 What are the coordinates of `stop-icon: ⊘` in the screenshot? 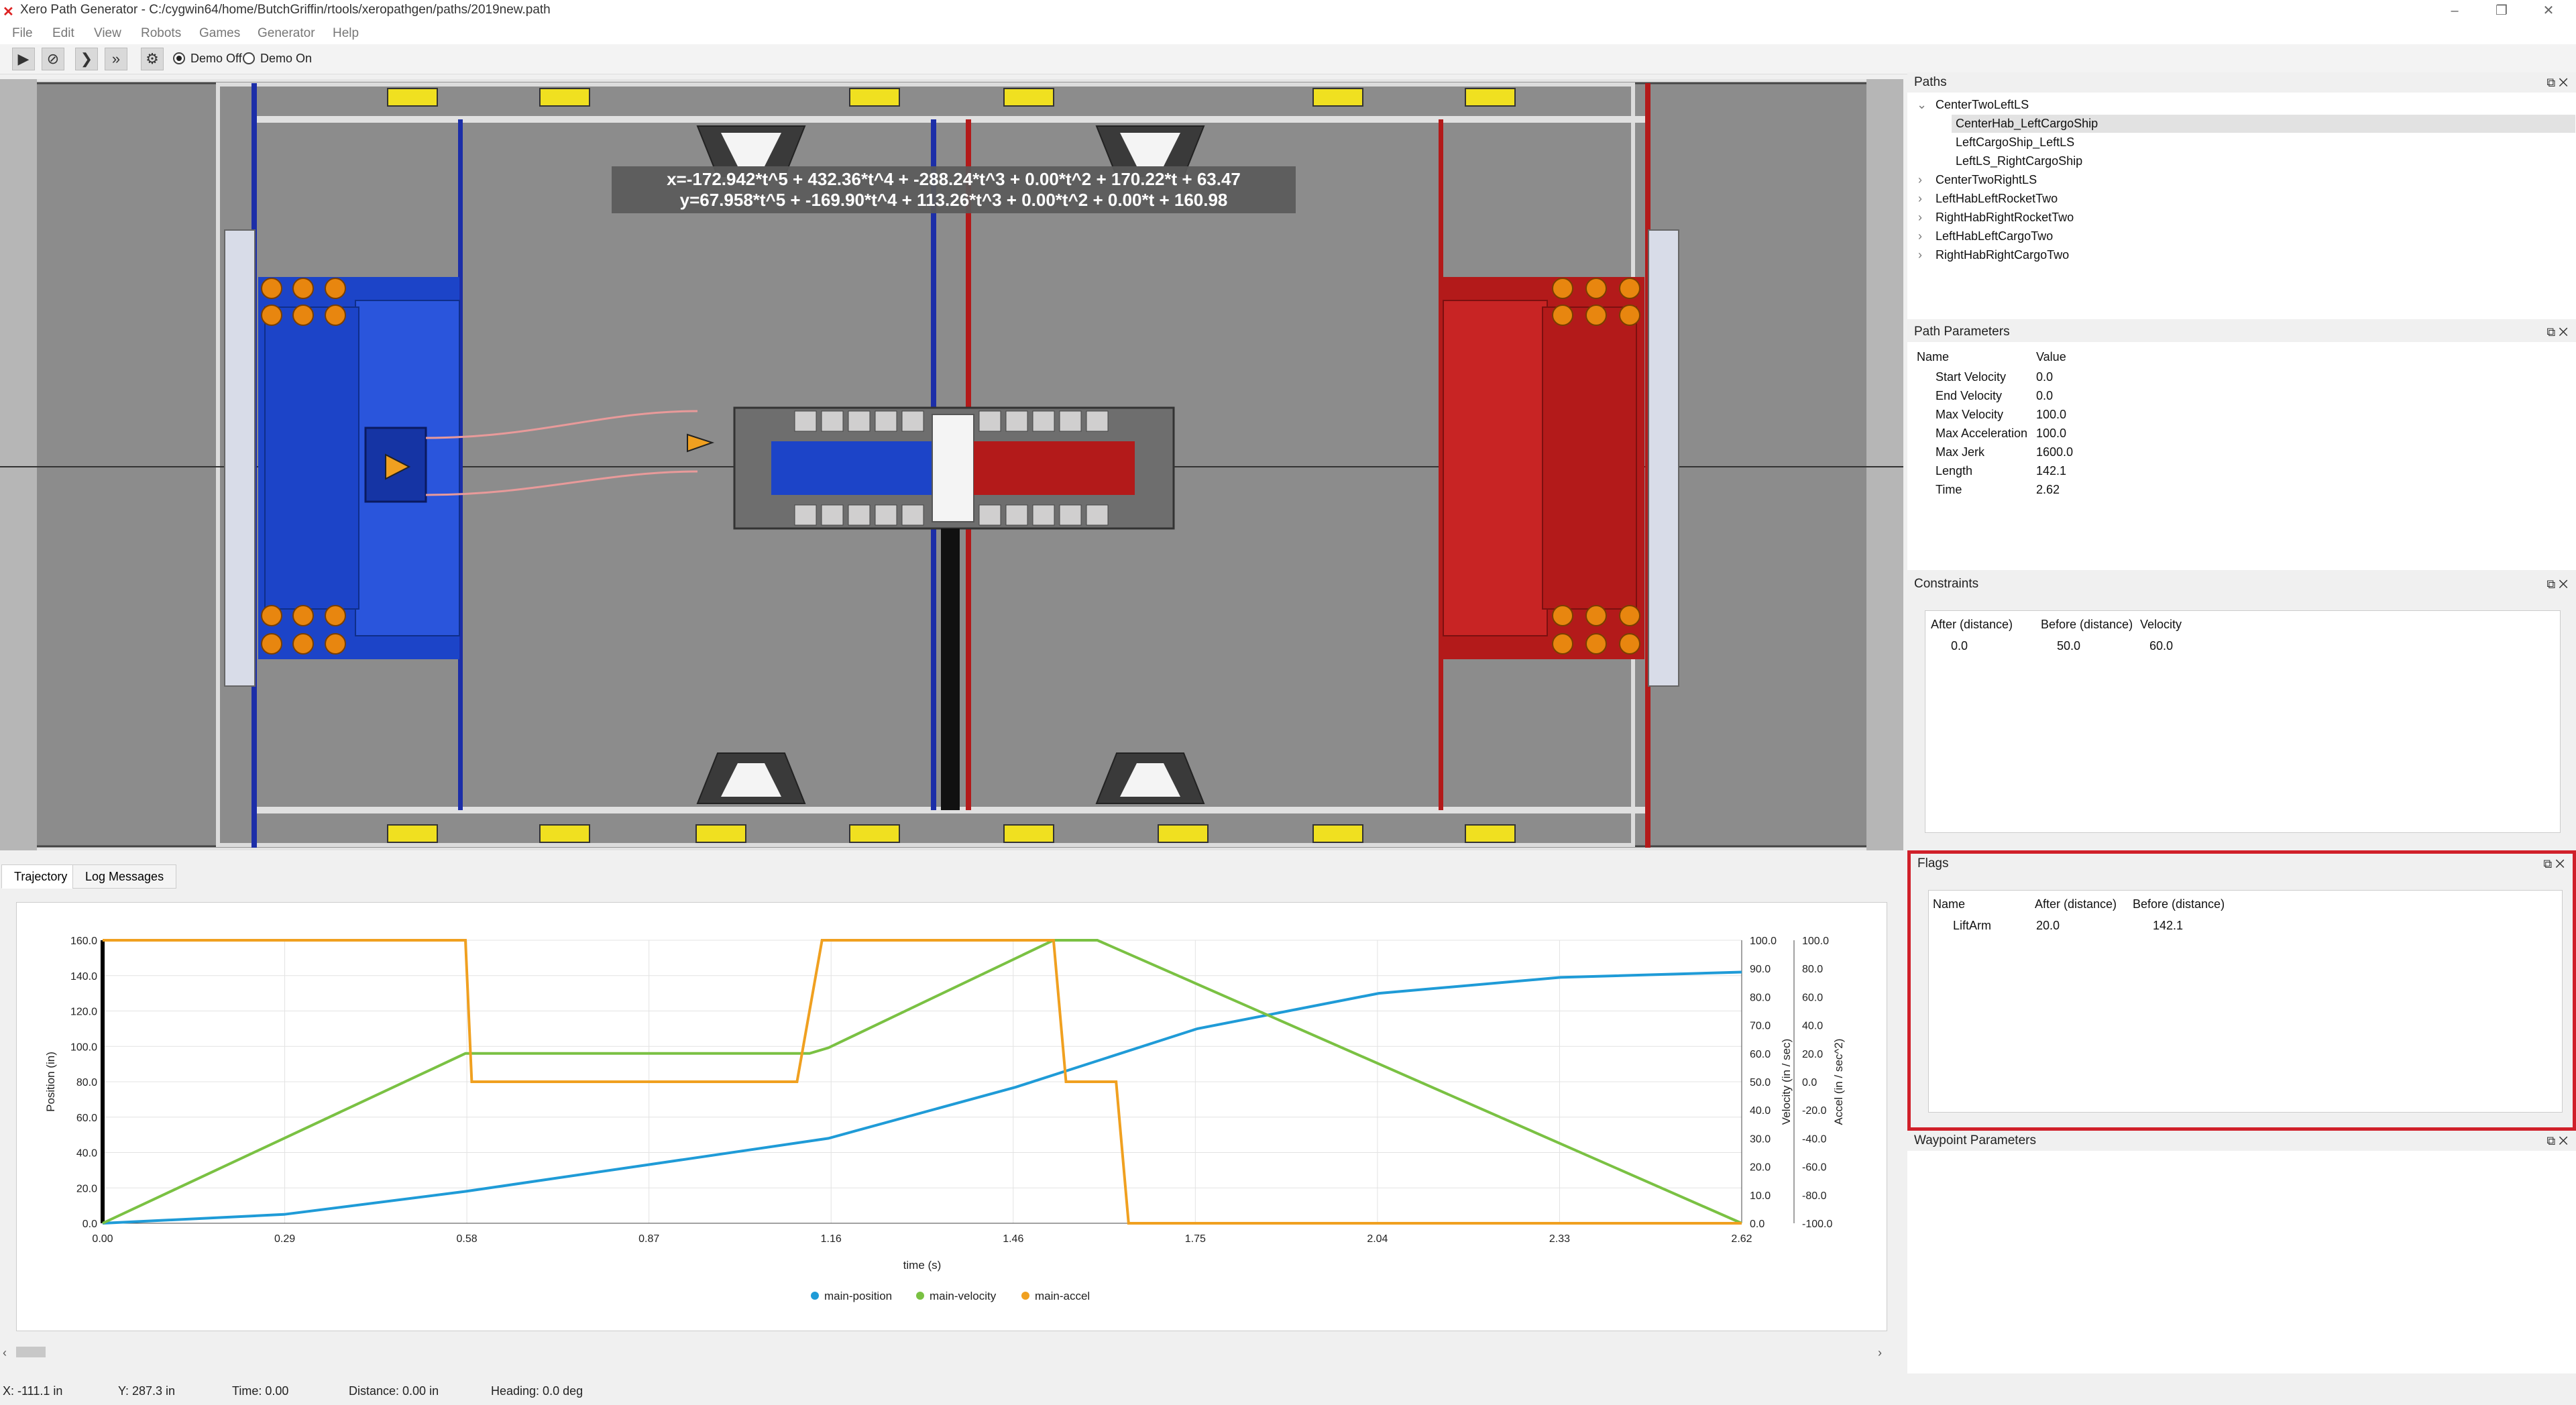 It's located at (53, 59).